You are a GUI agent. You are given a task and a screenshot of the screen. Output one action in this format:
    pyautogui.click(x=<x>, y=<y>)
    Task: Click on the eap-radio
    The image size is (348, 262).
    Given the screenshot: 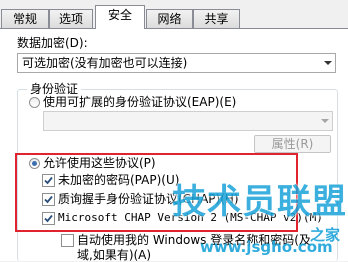 What is the action you would take?
    pyautogui.click(x=34, y=102)
    